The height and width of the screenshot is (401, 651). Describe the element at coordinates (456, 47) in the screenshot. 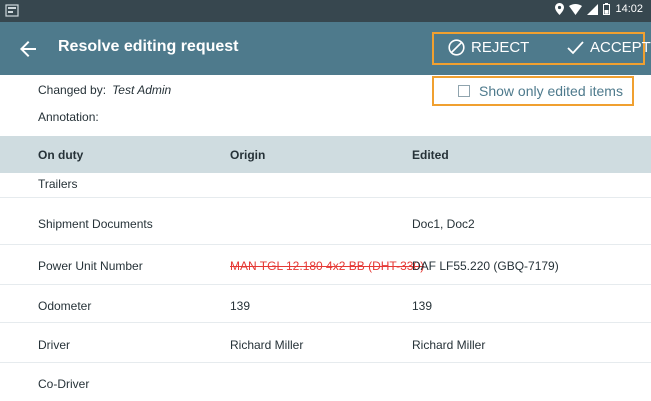

I see `block-icon` at that location.